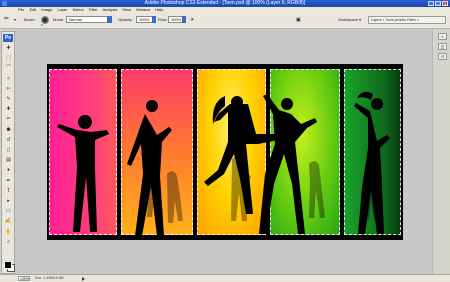 This screenshot has width=450, height=282. Describe the element at coordinates (442, 46) in the screenshot. I see `navigator-palette-icon: ◫` at that location.